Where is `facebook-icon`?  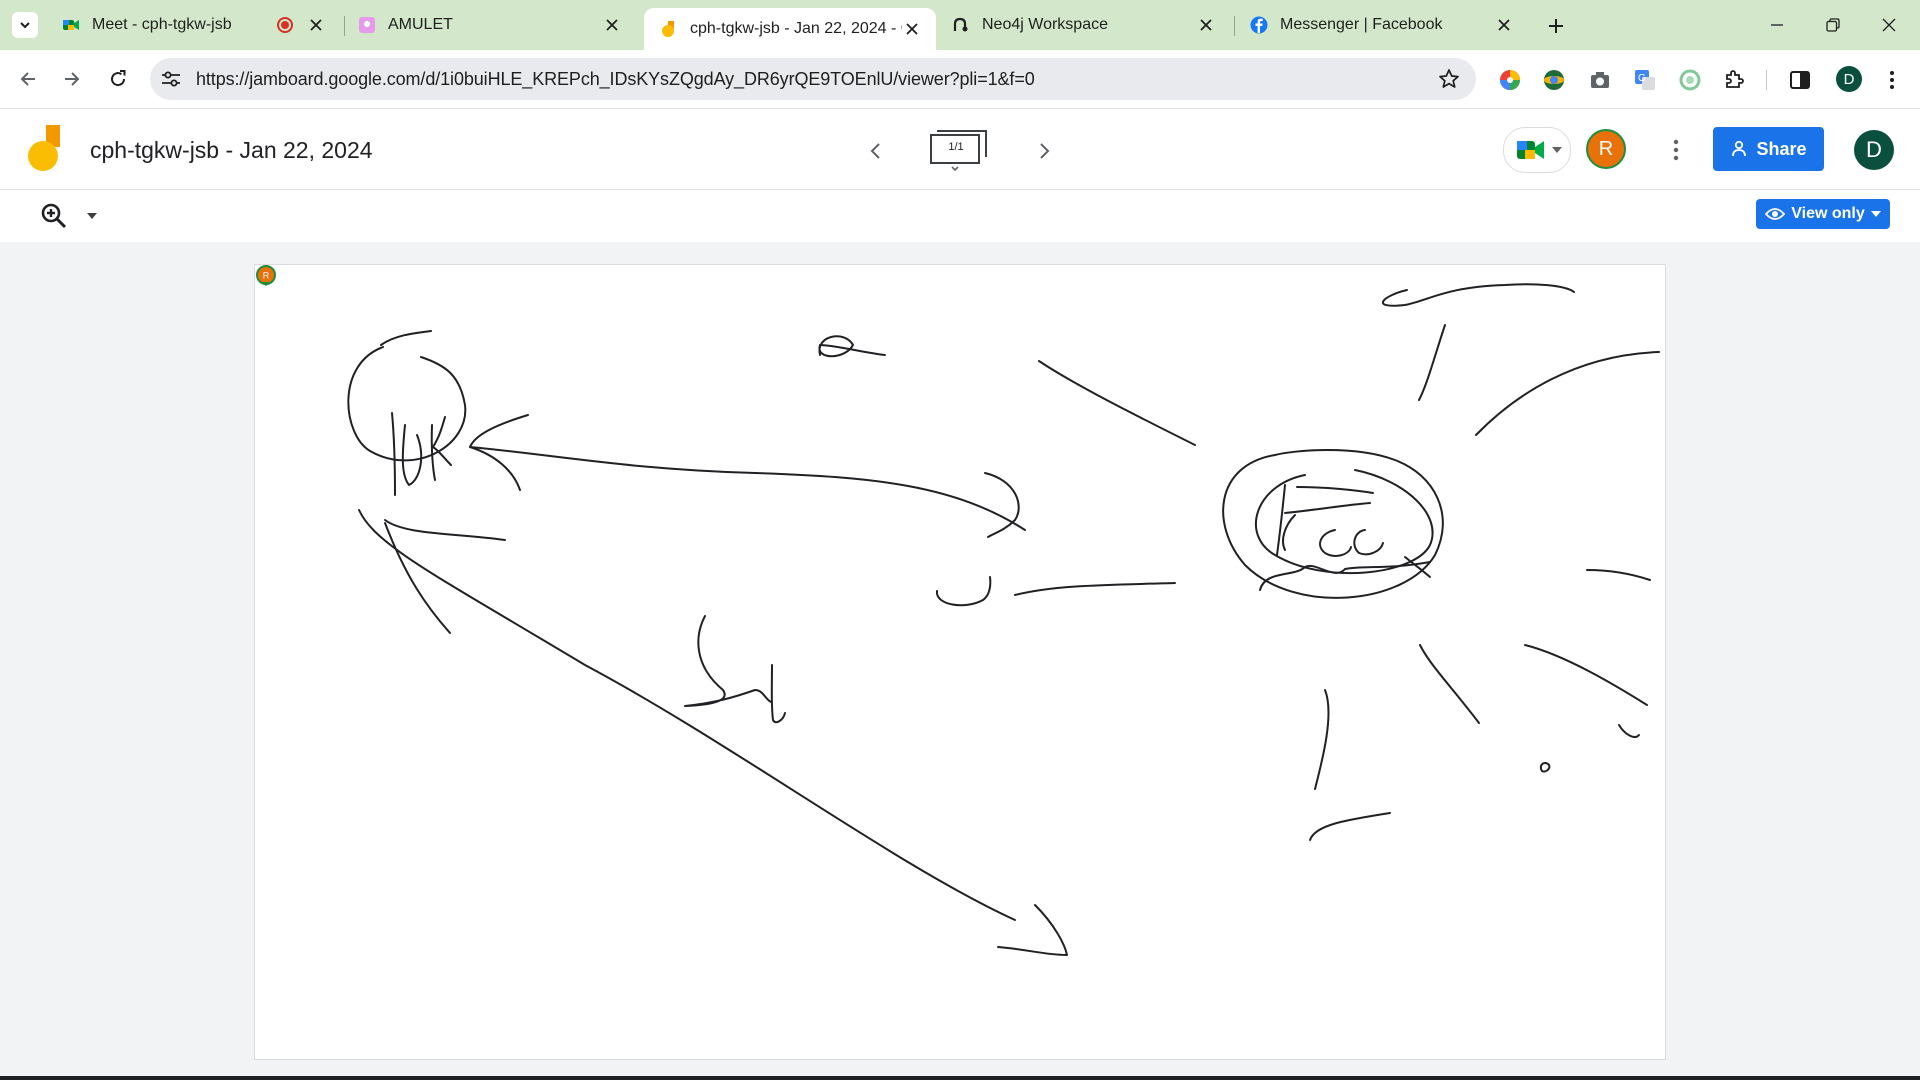
facebook-icon is located at coordinates (1259, 25).